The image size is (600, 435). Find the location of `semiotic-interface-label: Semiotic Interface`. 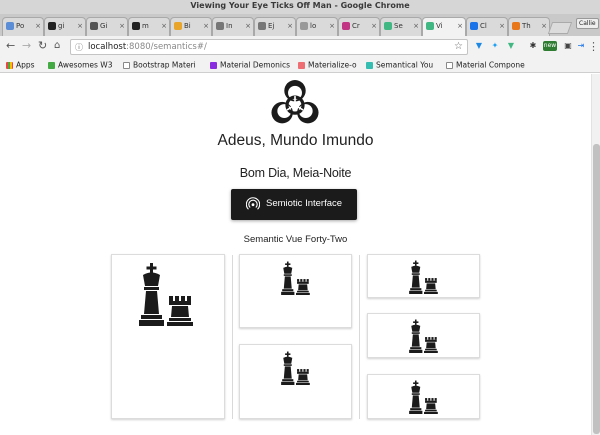

semiotic-interface-label: Semiotic Interface is located at coordinates (304, 203).